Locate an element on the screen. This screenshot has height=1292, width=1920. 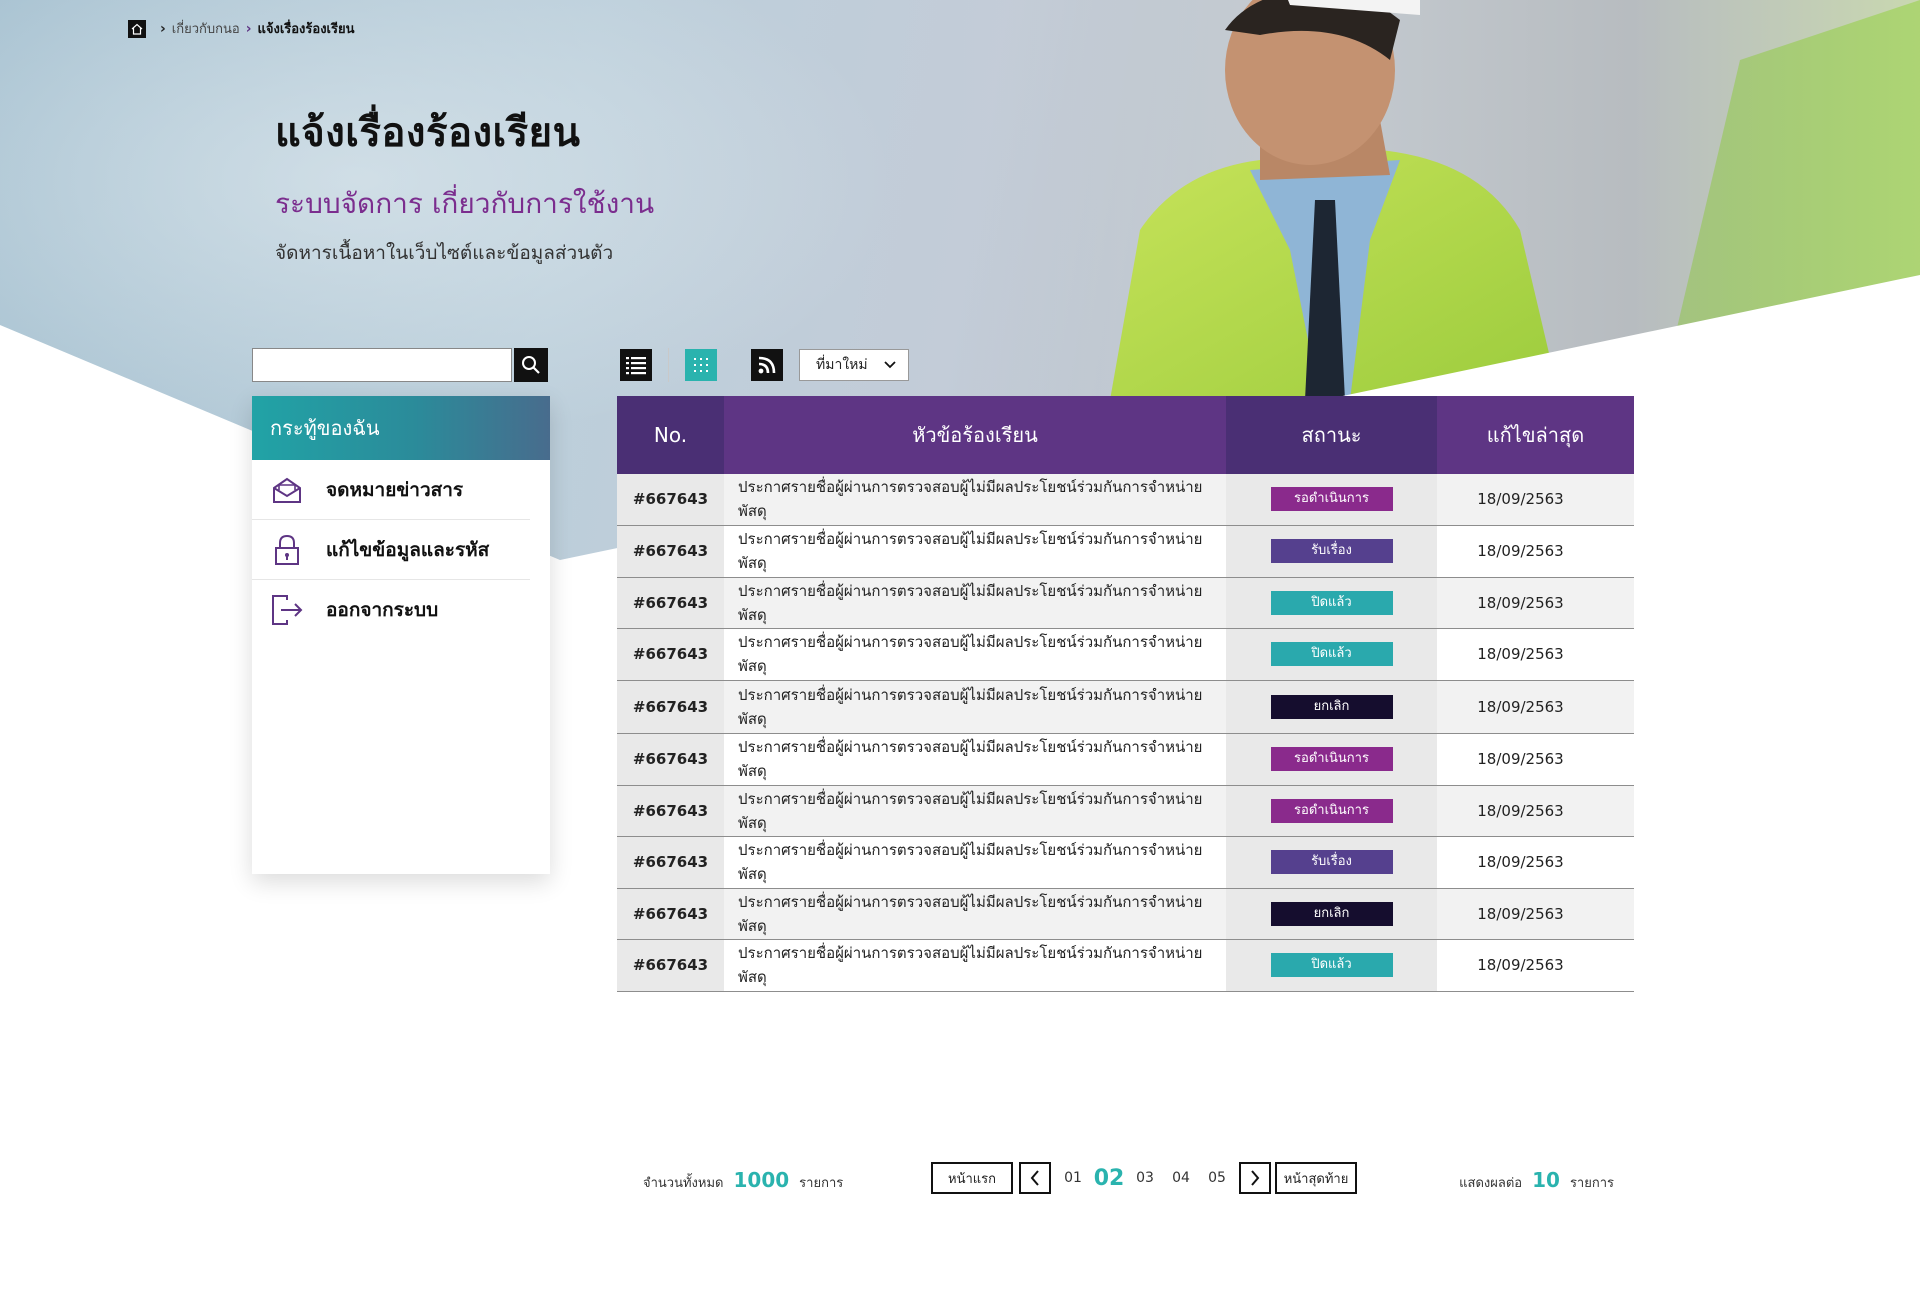
list-icon is located at coordinates (636, 366).